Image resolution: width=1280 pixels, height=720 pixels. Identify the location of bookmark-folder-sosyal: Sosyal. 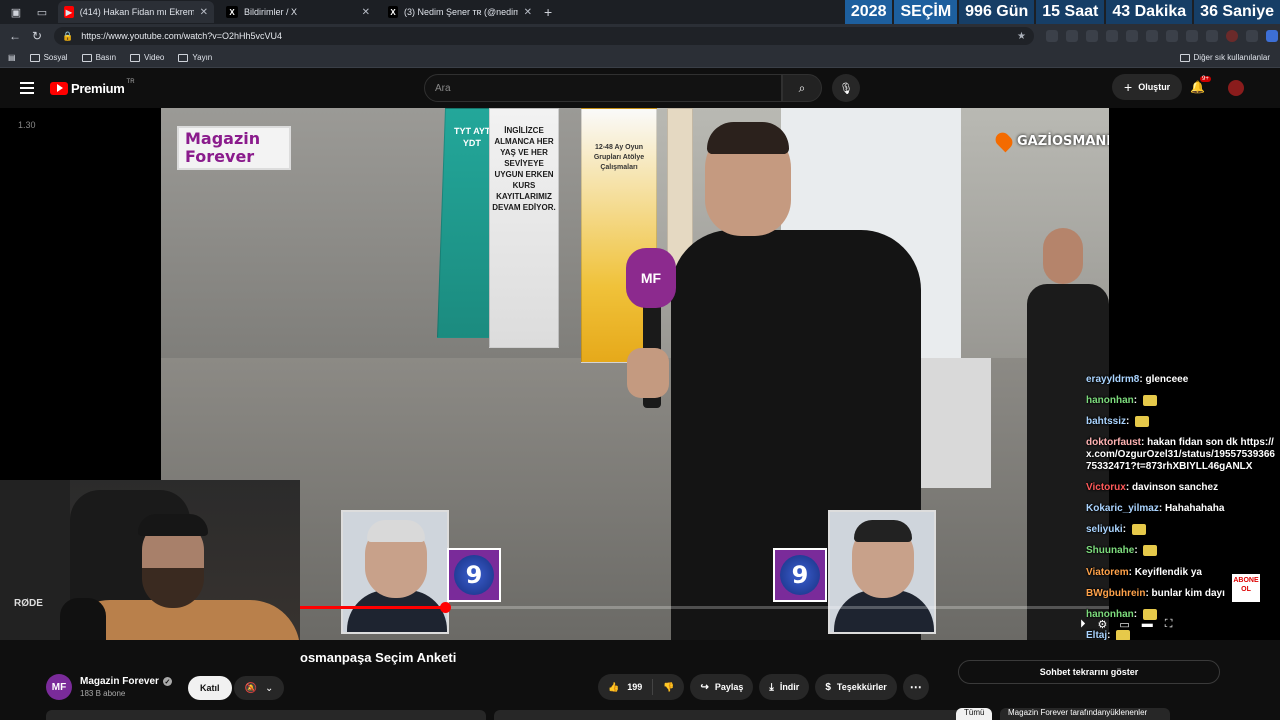
(48, 57).